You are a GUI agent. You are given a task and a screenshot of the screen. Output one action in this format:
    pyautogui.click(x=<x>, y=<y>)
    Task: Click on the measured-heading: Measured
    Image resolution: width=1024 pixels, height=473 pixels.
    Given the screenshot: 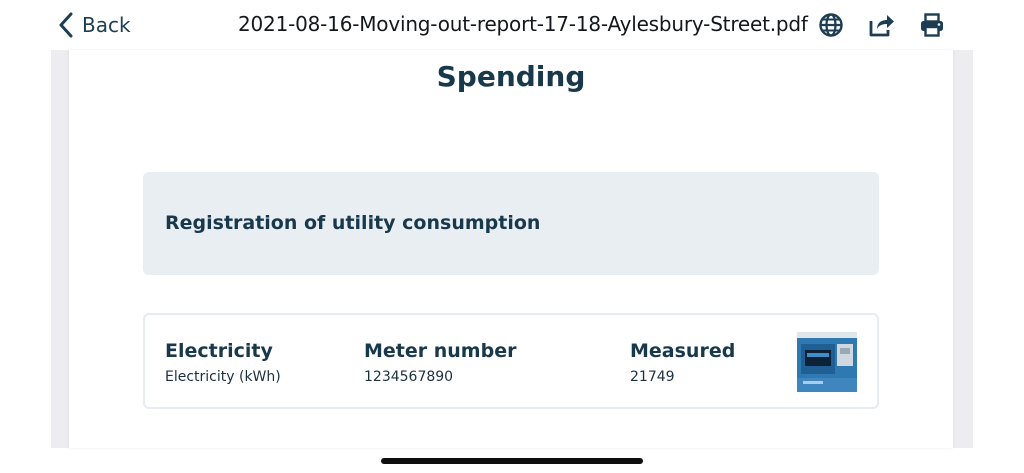 What is the action you would take?
    pyautogui.click(x=683, y=351)
    